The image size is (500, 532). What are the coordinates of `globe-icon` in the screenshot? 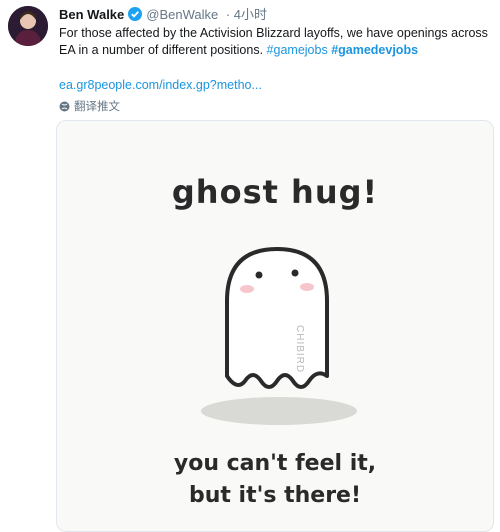 It's located at (64, 106).